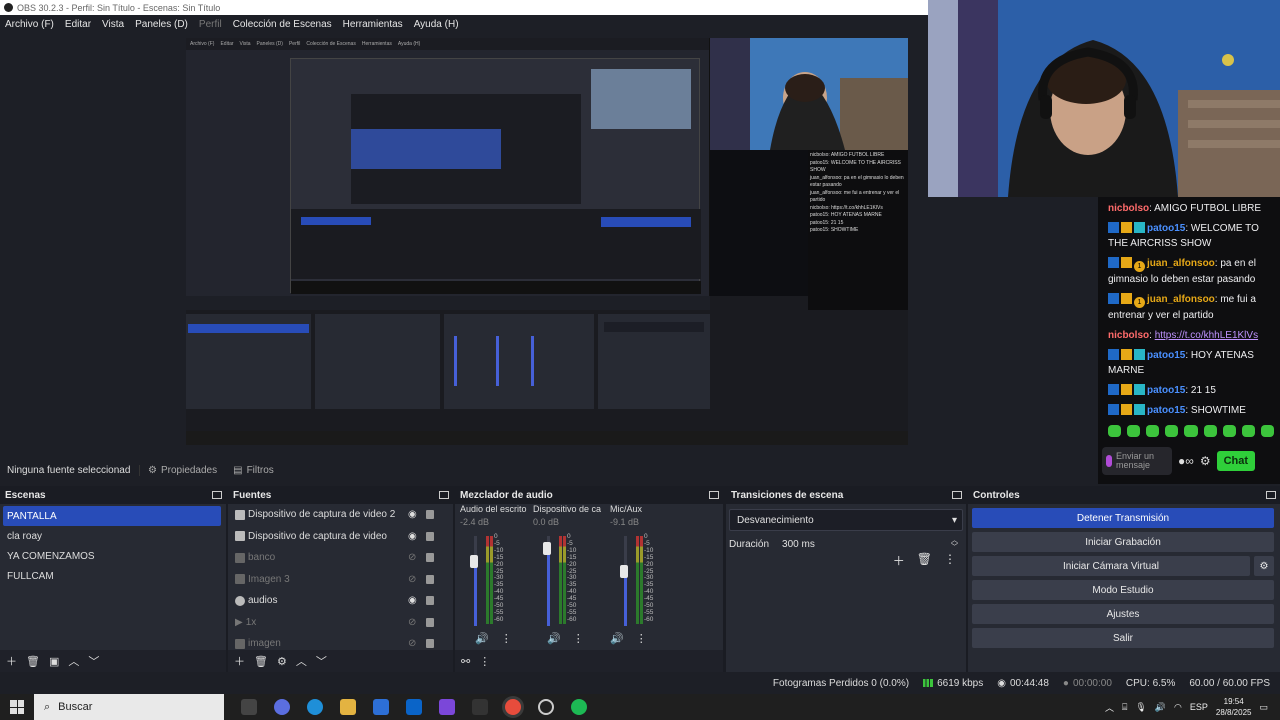  I want to click on properties-button: ⚙ Propiedades, so click(182, 470).